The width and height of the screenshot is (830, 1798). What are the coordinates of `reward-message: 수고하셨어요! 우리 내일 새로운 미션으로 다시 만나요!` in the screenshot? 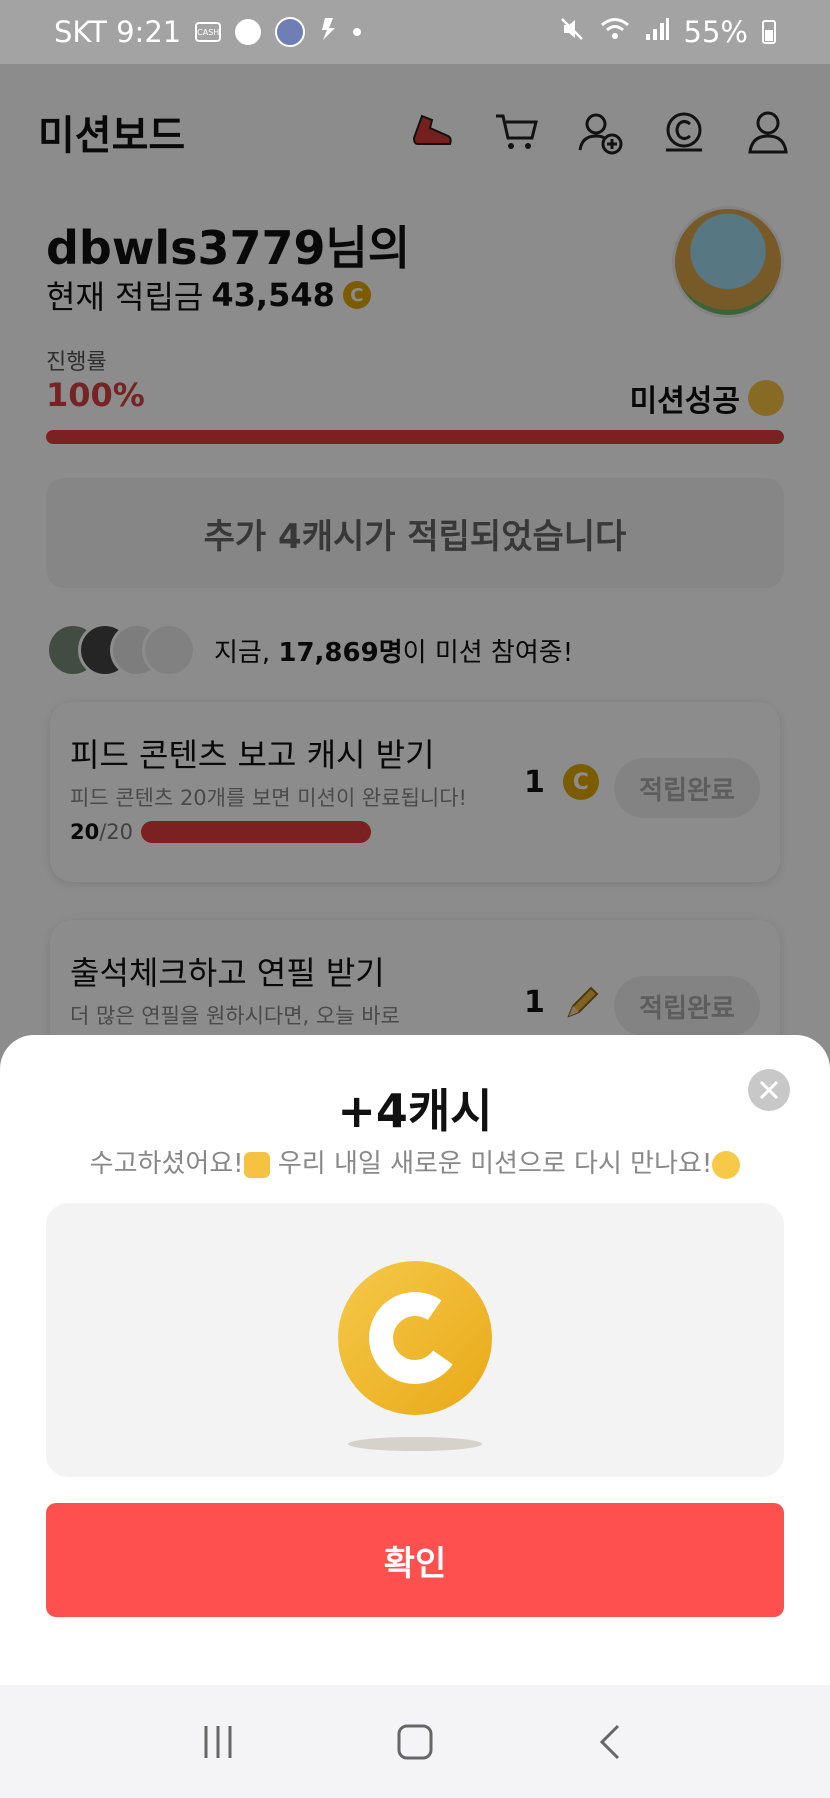 It's located at (415, 1161).